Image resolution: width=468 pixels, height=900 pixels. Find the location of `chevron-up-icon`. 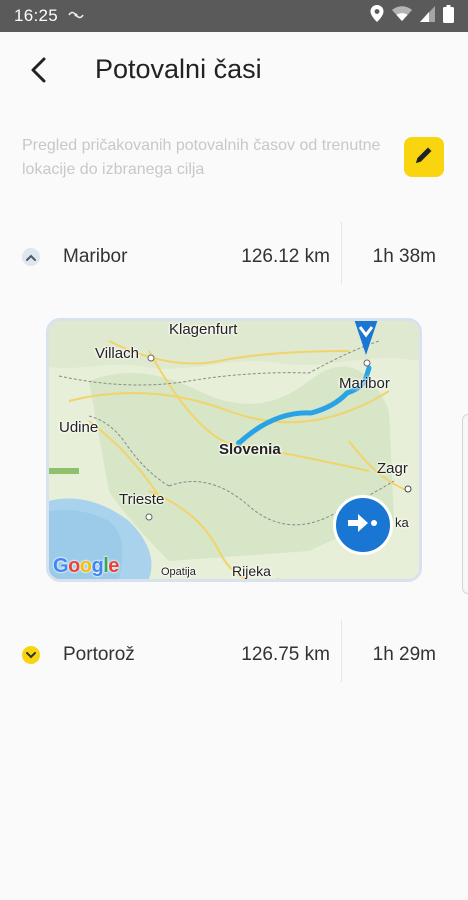

chevron-up-icon is located at coordinates (31, 257).